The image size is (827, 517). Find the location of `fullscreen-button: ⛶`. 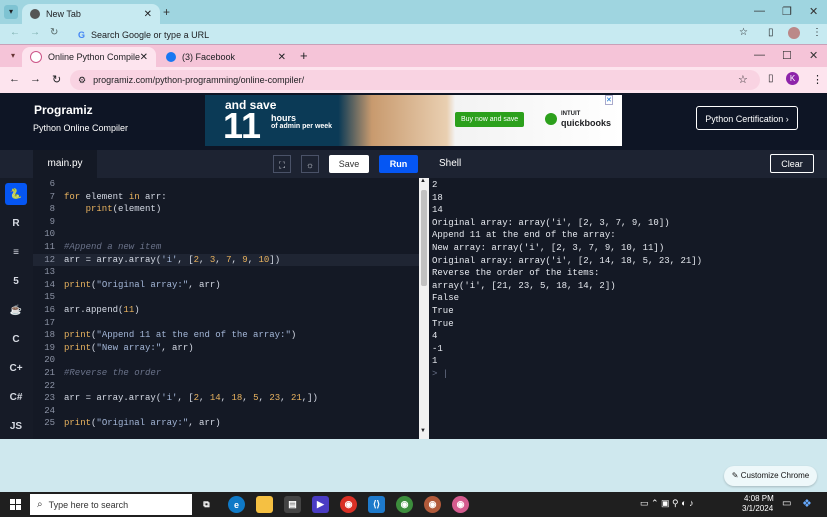

fullscreen-button: ⛶ is located at coordinates (282, 164).